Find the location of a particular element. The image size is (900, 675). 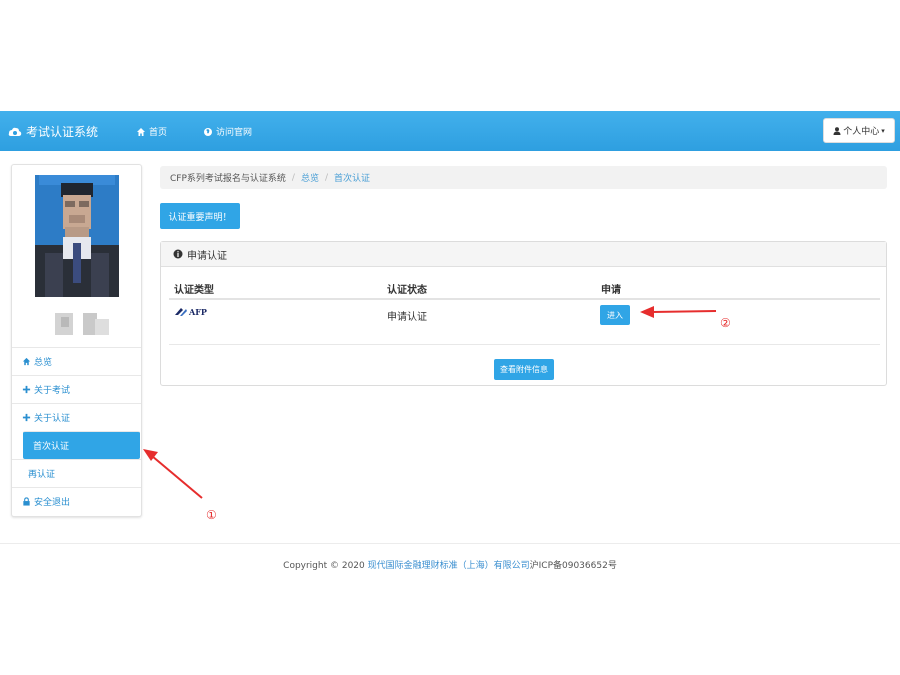

nav-home-link: 首页 is located at coordinates (151, 131).